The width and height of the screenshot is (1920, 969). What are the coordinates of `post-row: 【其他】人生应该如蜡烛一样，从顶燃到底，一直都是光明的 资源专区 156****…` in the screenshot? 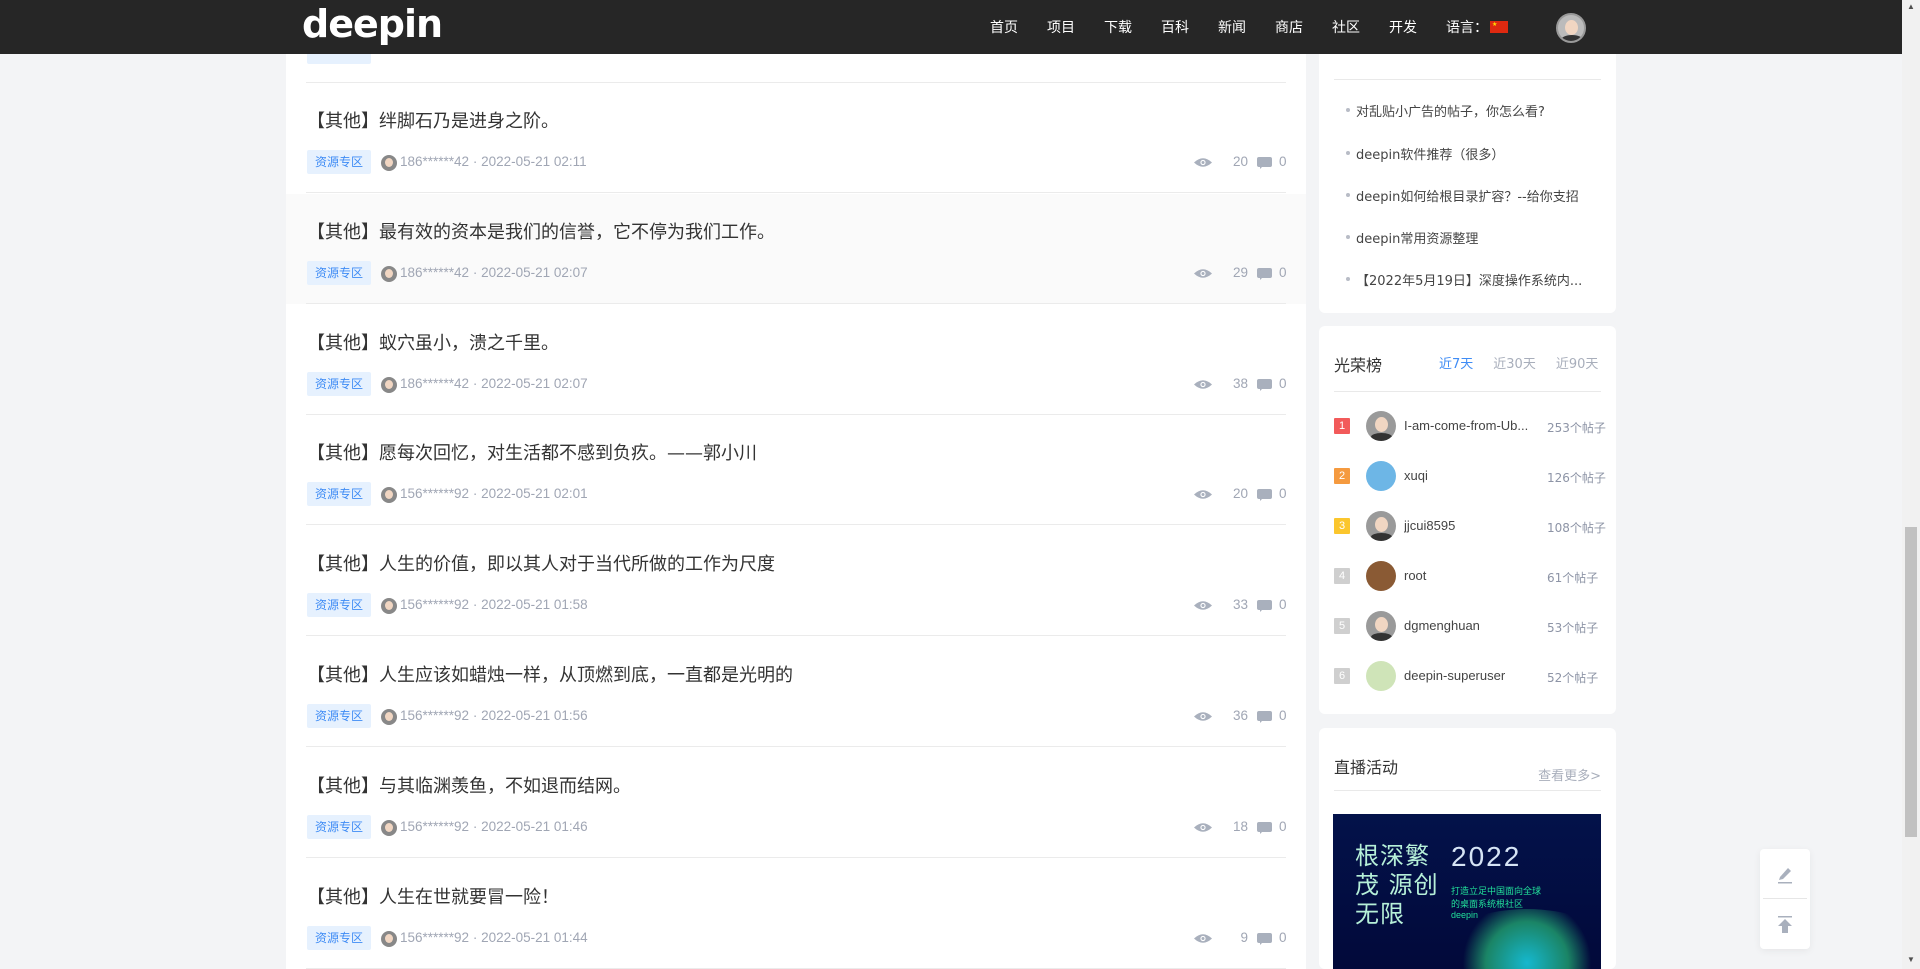 It's located at (796, 692).